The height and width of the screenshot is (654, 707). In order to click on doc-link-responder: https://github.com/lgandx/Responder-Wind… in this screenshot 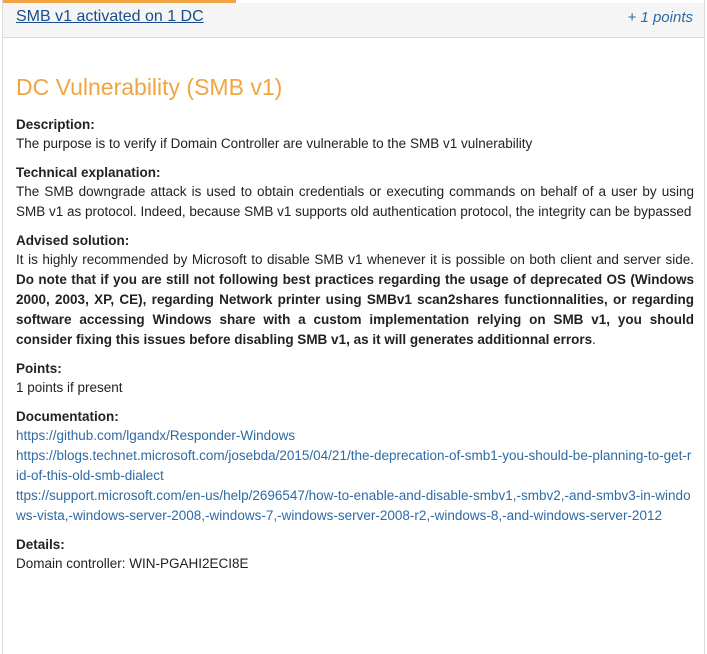, I will do `click(355, 436)`.